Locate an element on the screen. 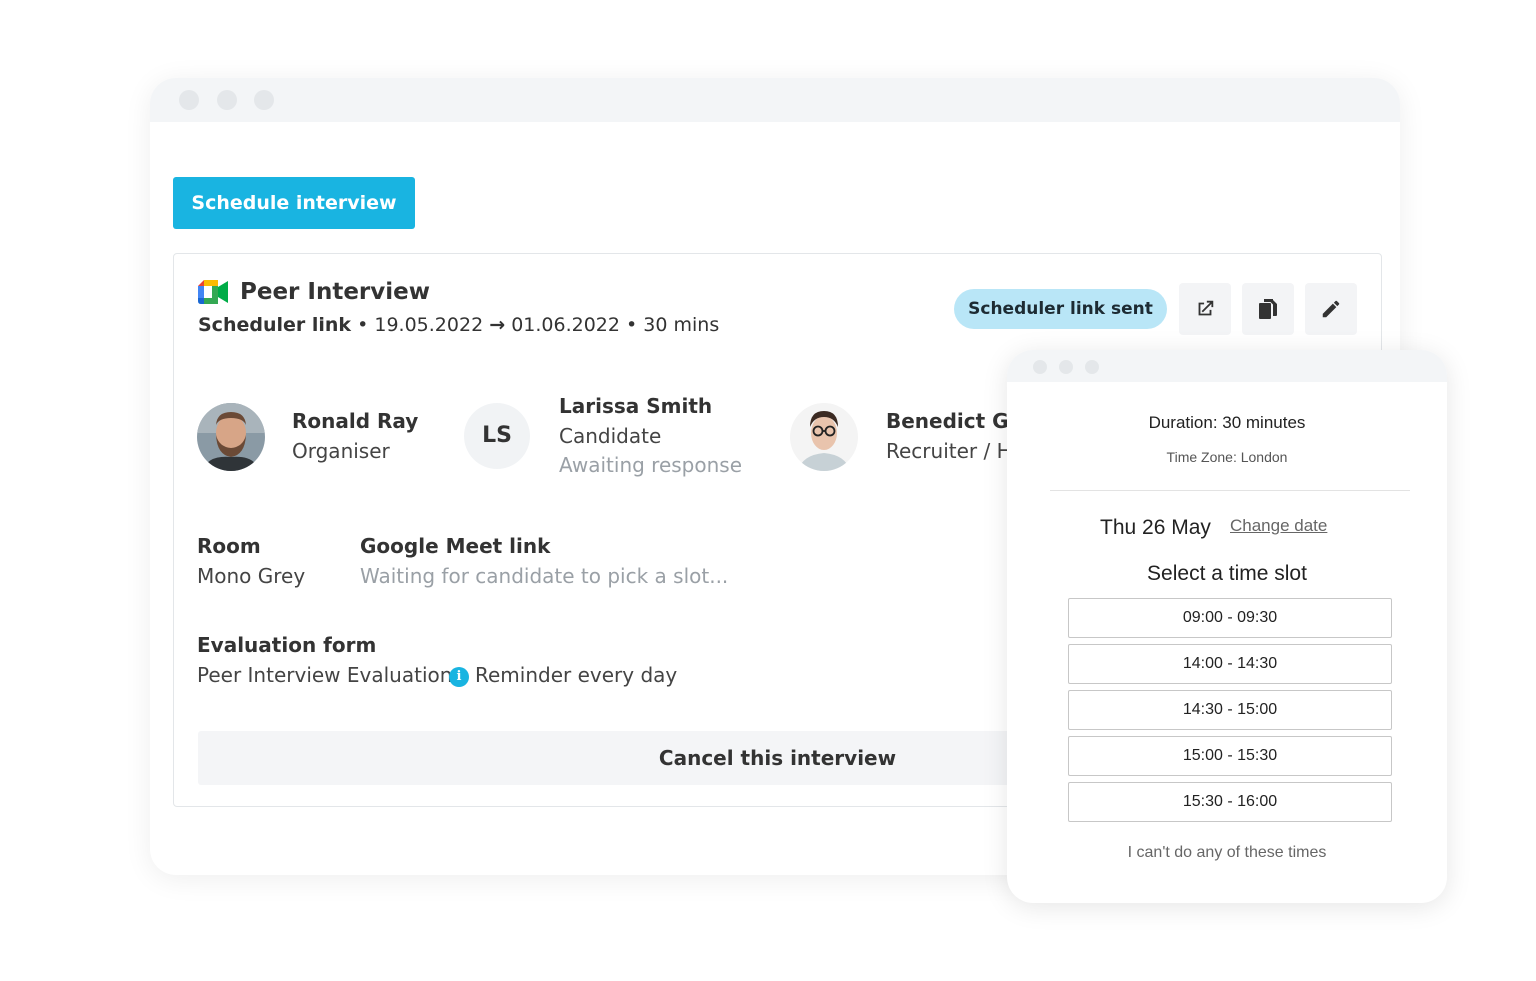 This screenshot has height=981, width=1536. duration: 30 mins is located at coordinates (681, 325).